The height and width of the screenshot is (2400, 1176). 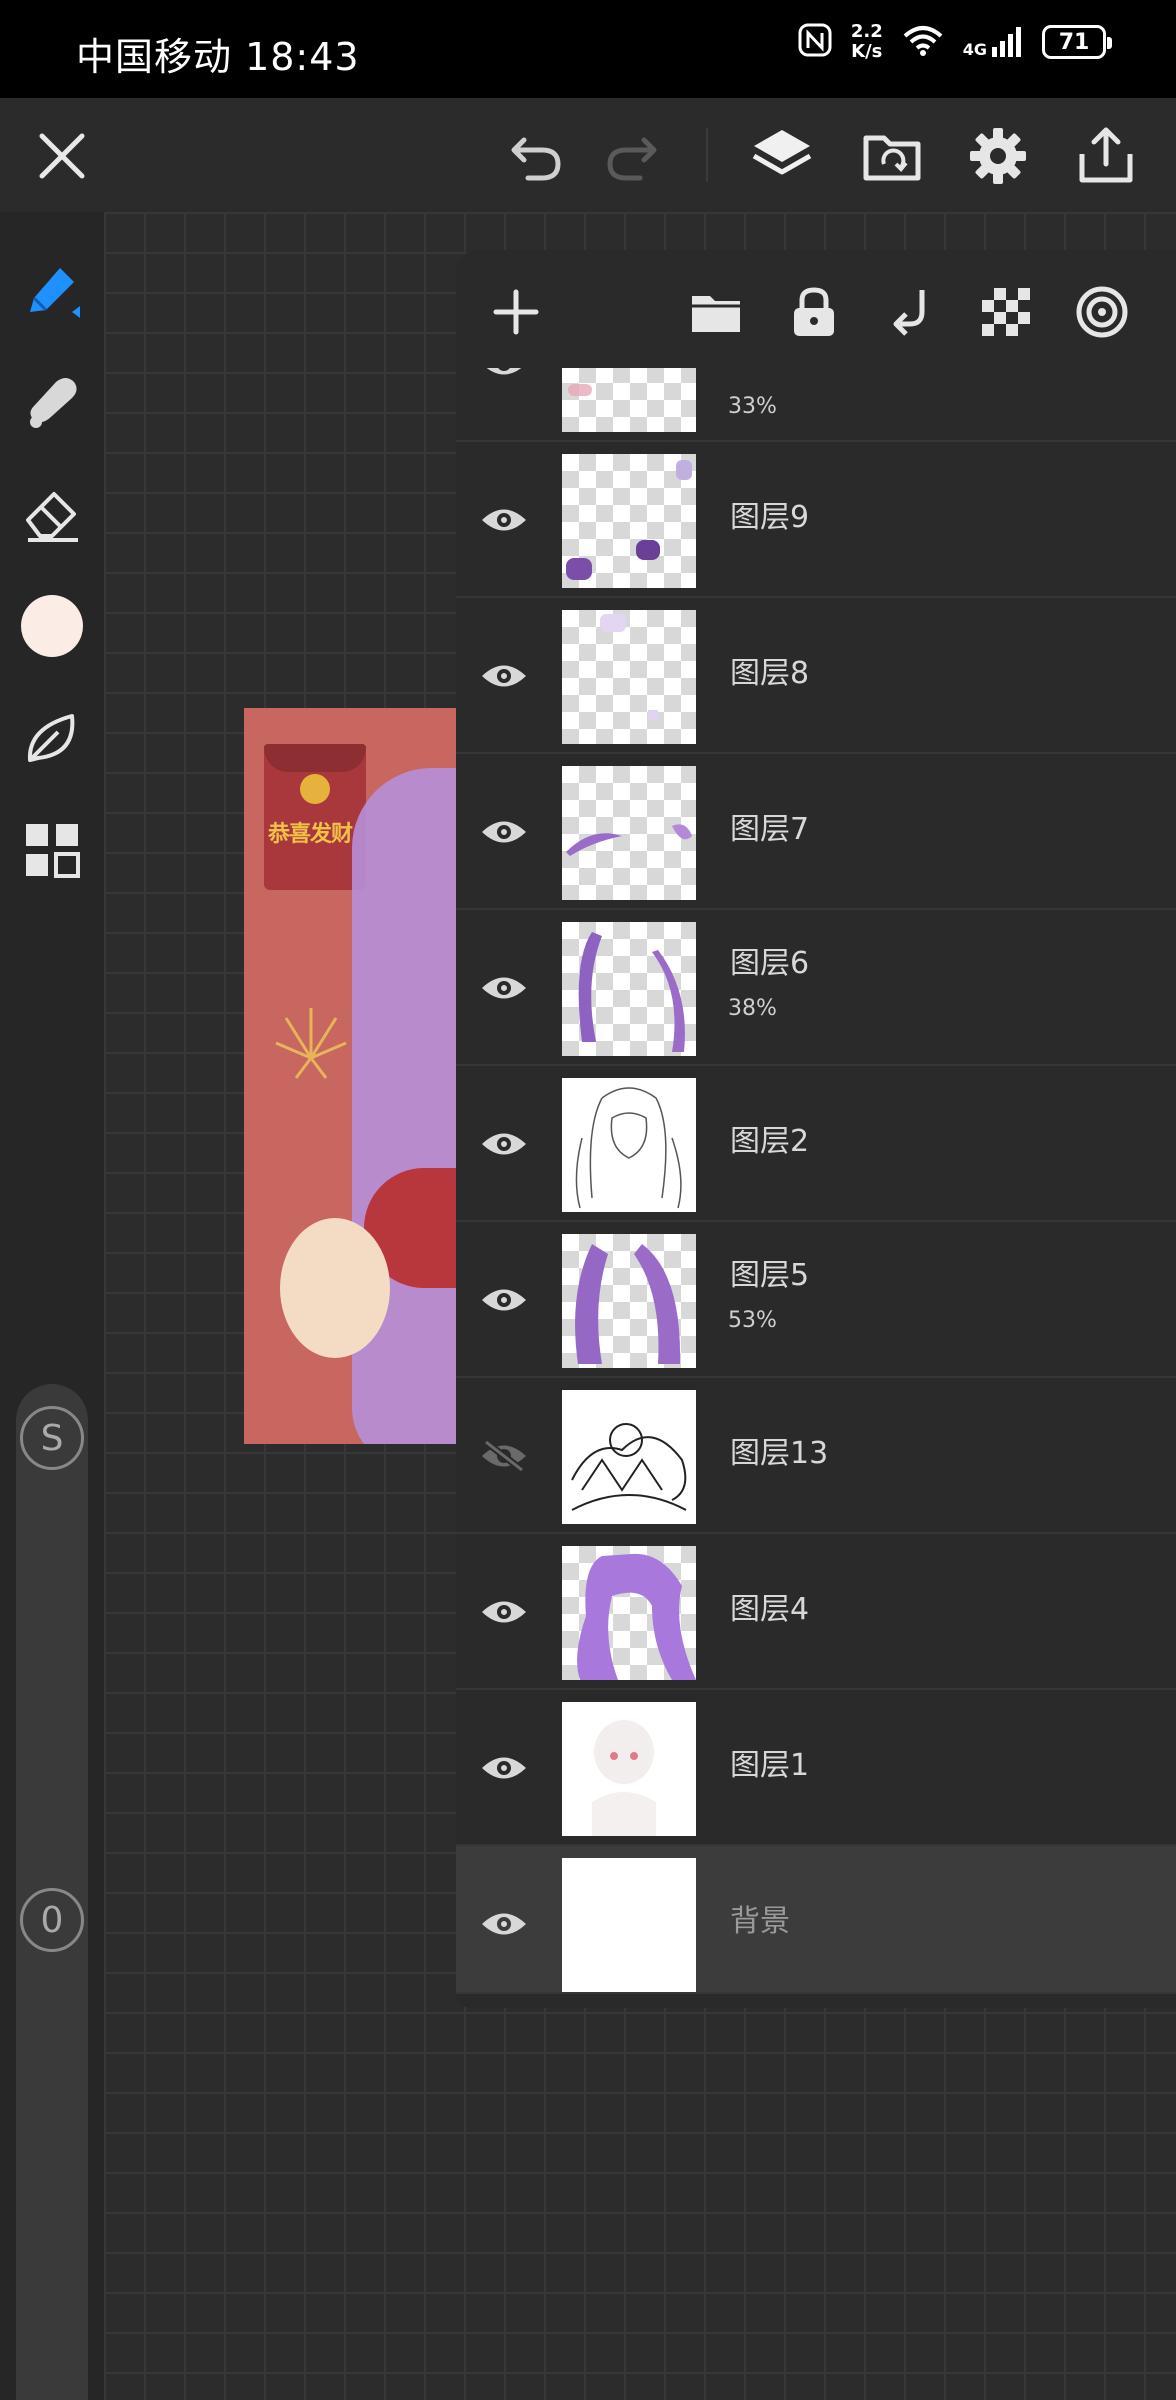 I want to click on layer-name: 背景, so click(x=760, y=1921).